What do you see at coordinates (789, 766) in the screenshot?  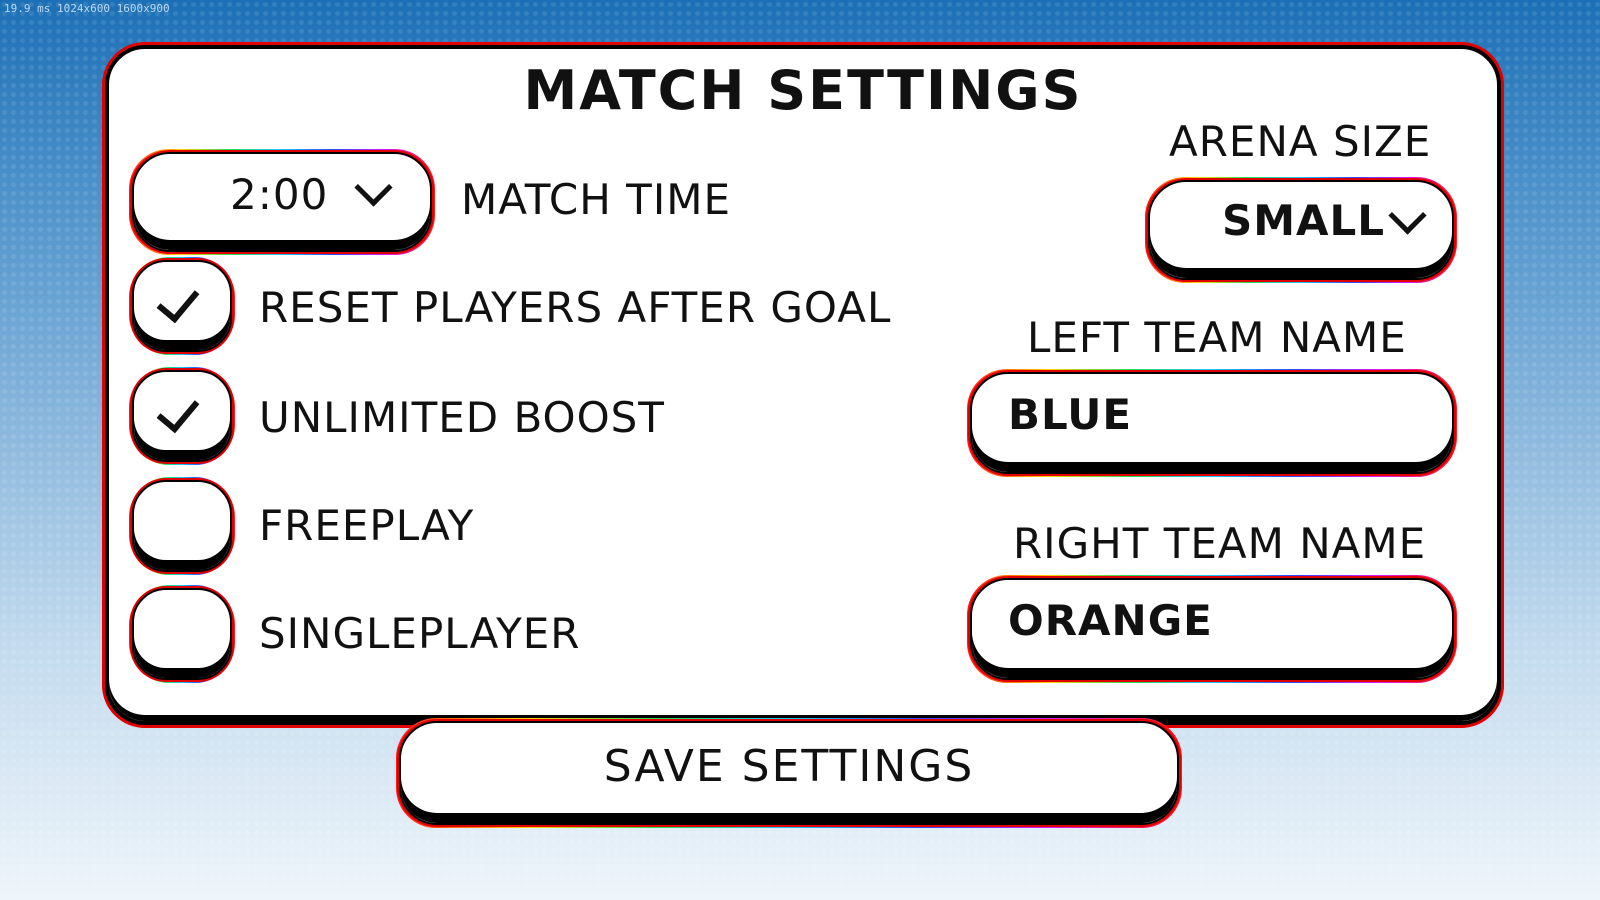 I see `save-settings-label: SAVE SETTINGS` at bounding box center [789, 766].